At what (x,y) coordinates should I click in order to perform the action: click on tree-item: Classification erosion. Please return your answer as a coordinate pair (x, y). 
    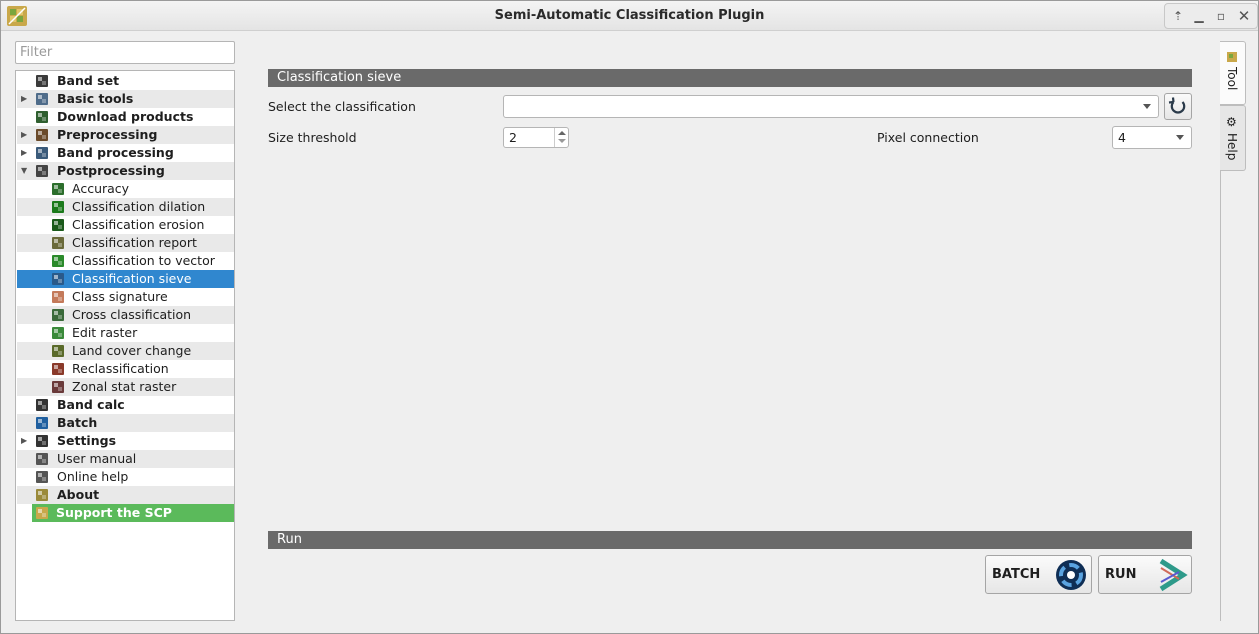
    Looking at the image, I should click on (125, 225).